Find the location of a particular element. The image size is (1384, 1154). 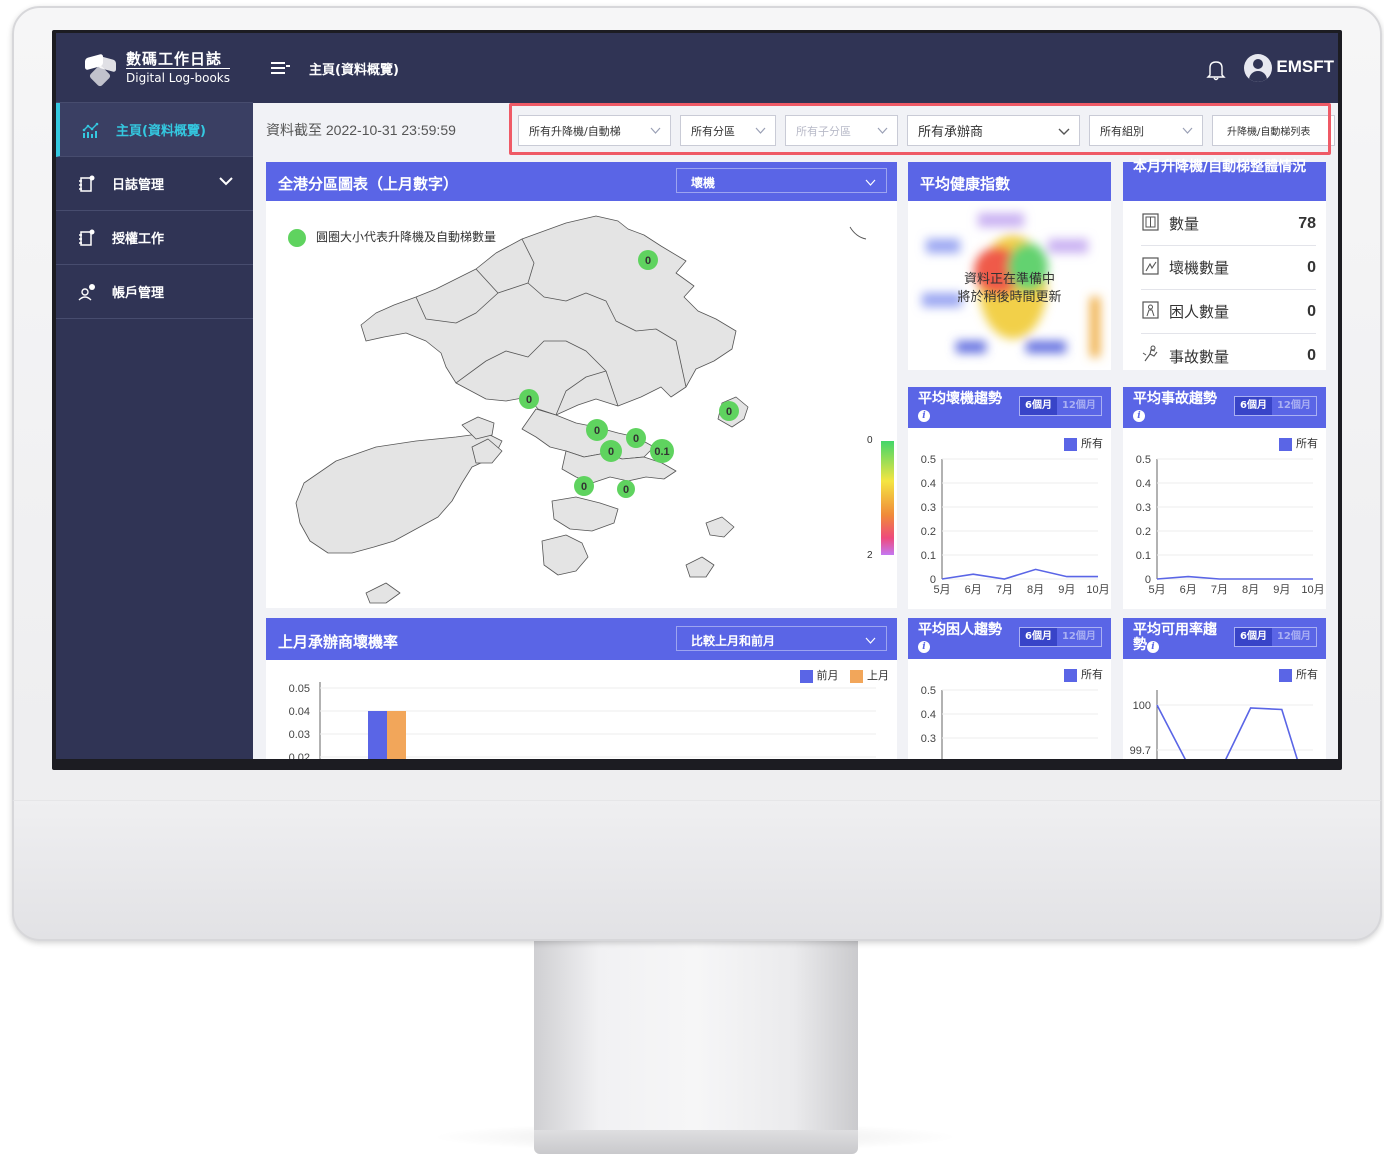

app-name-zh: 數碼工作日誌 is located at coordinates (174, 58).